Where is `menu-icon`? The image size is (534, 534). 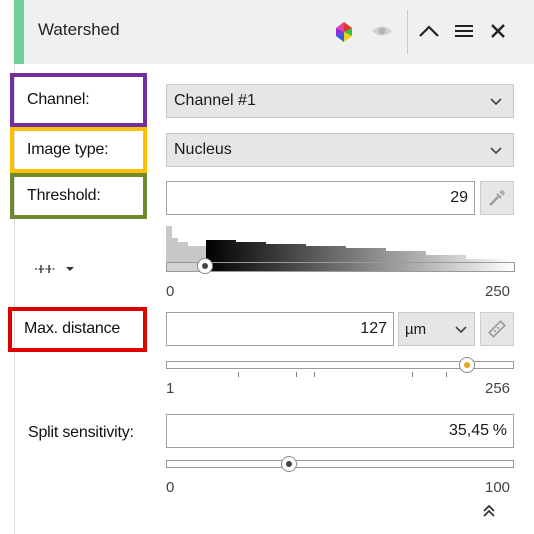 menu-icon is located at coordinates (464, 33).